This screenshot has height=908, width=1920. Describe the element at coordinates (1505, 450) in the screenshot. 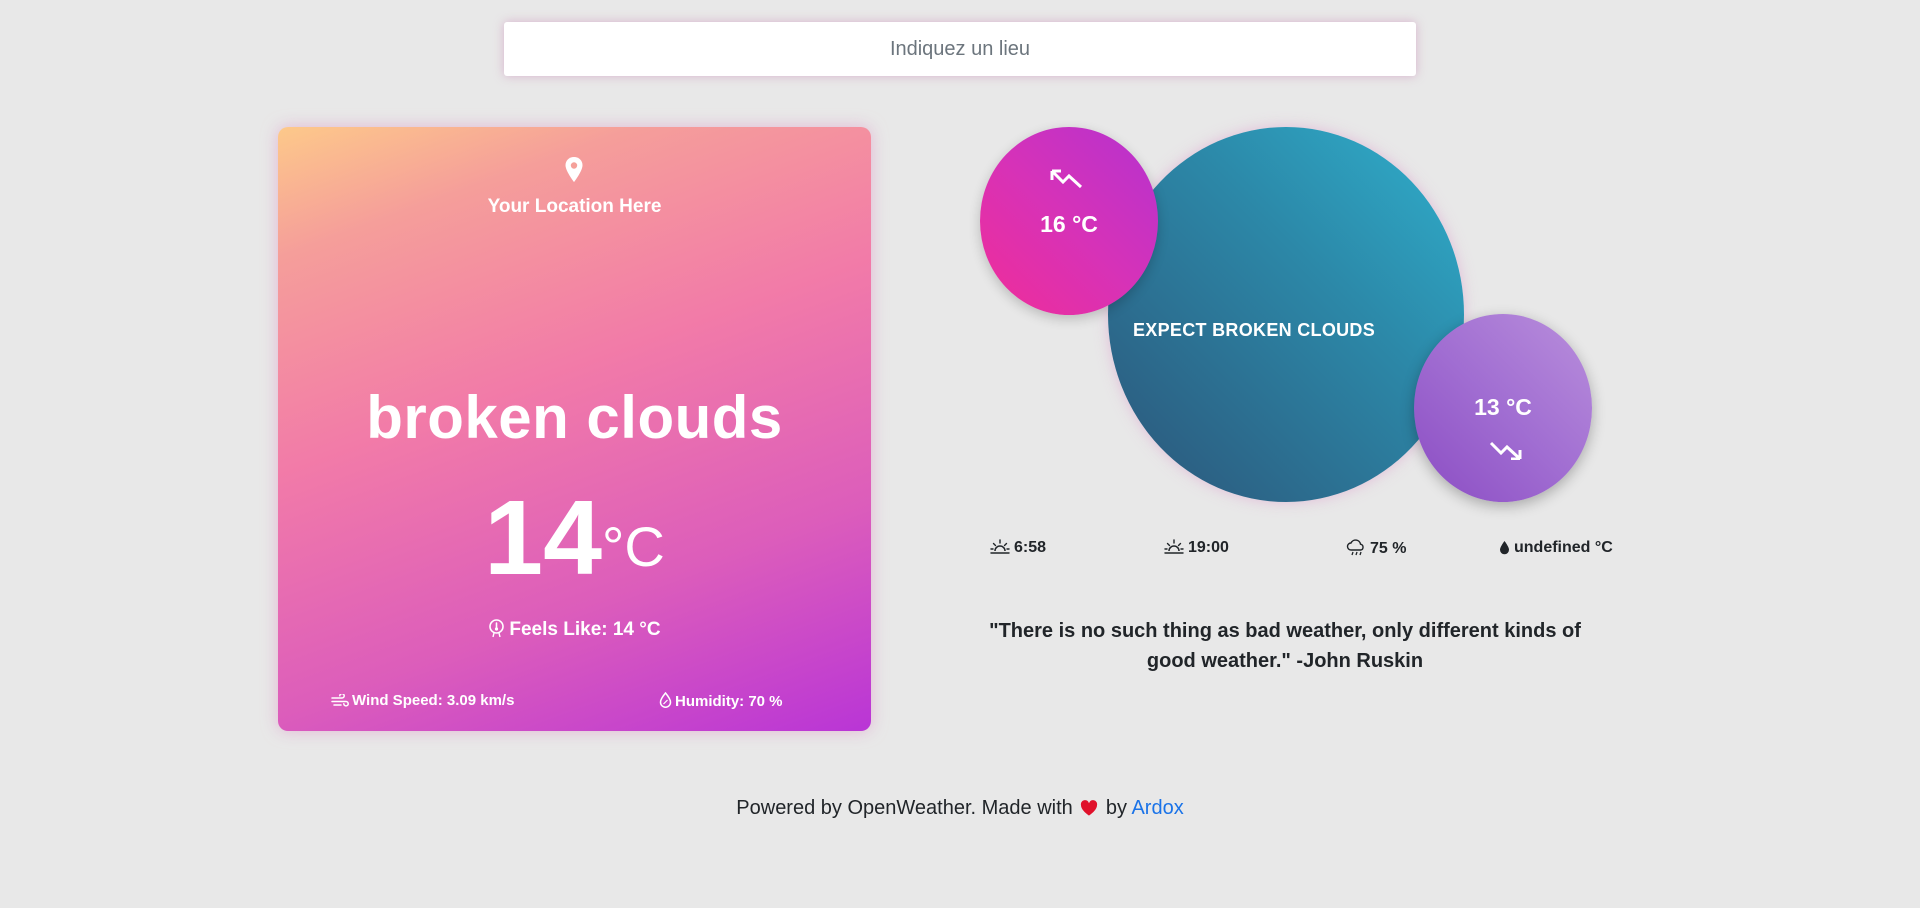

I see `trend-down-icon` at that location.